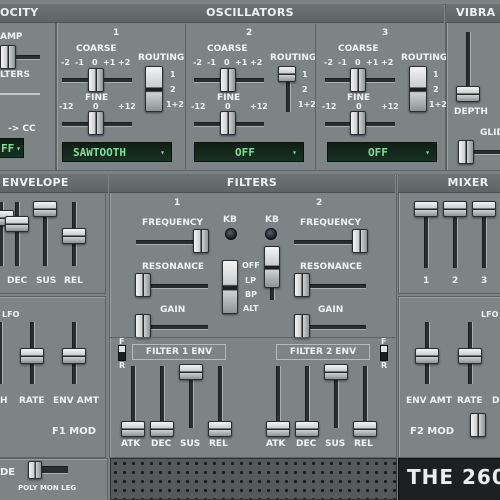  Describe the element at coordinates (22, 129) in the screenshot. I see `velocity-to-cc-label: -> CC` at that location.